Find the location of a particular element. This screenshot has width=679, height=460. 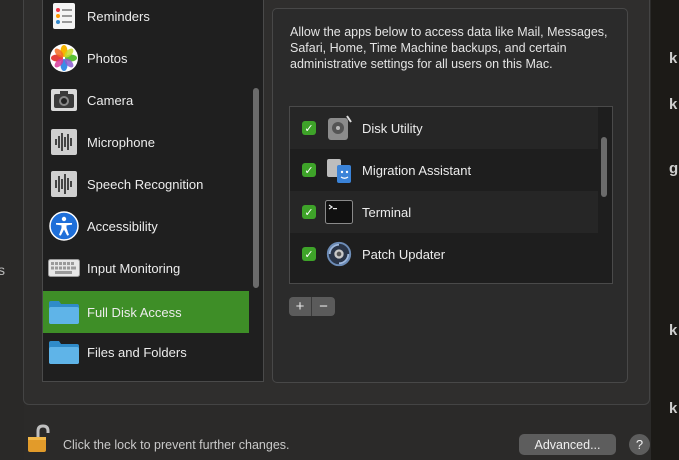

sidebar-scrollbar is located at coordinates (256, 188).